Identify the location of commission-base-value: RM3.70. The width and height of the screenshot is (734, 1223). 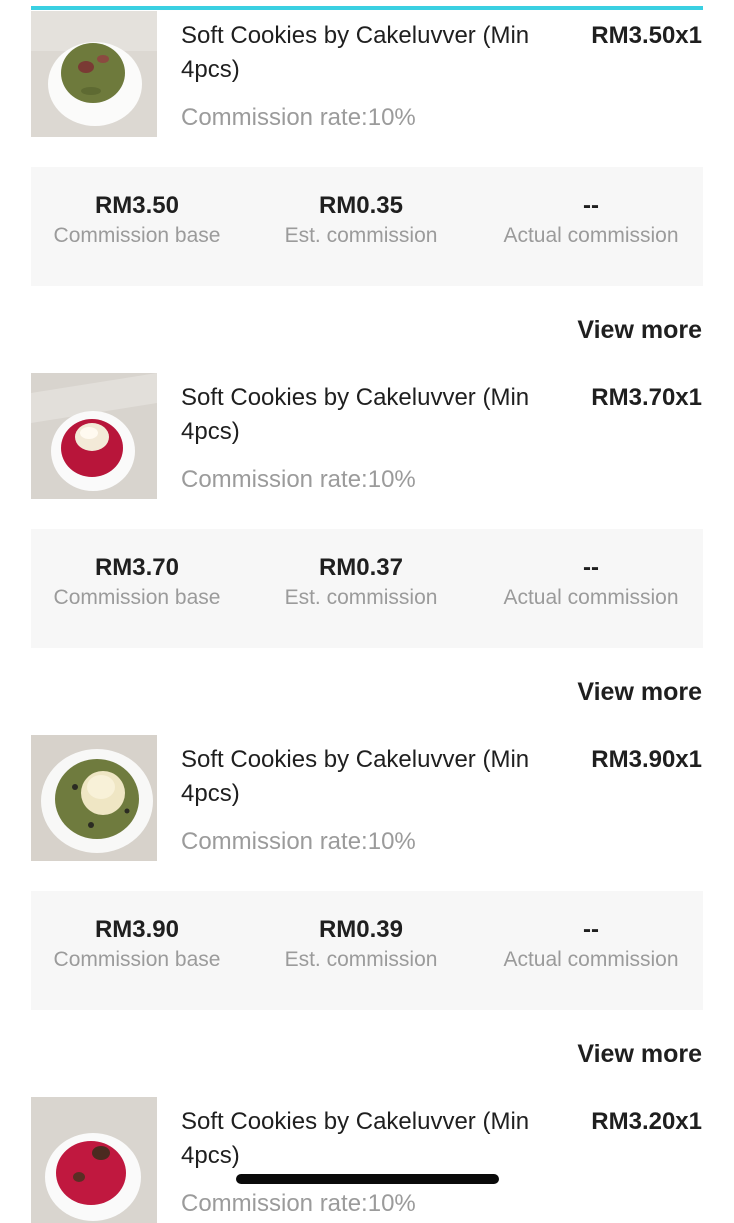
(137, 567).